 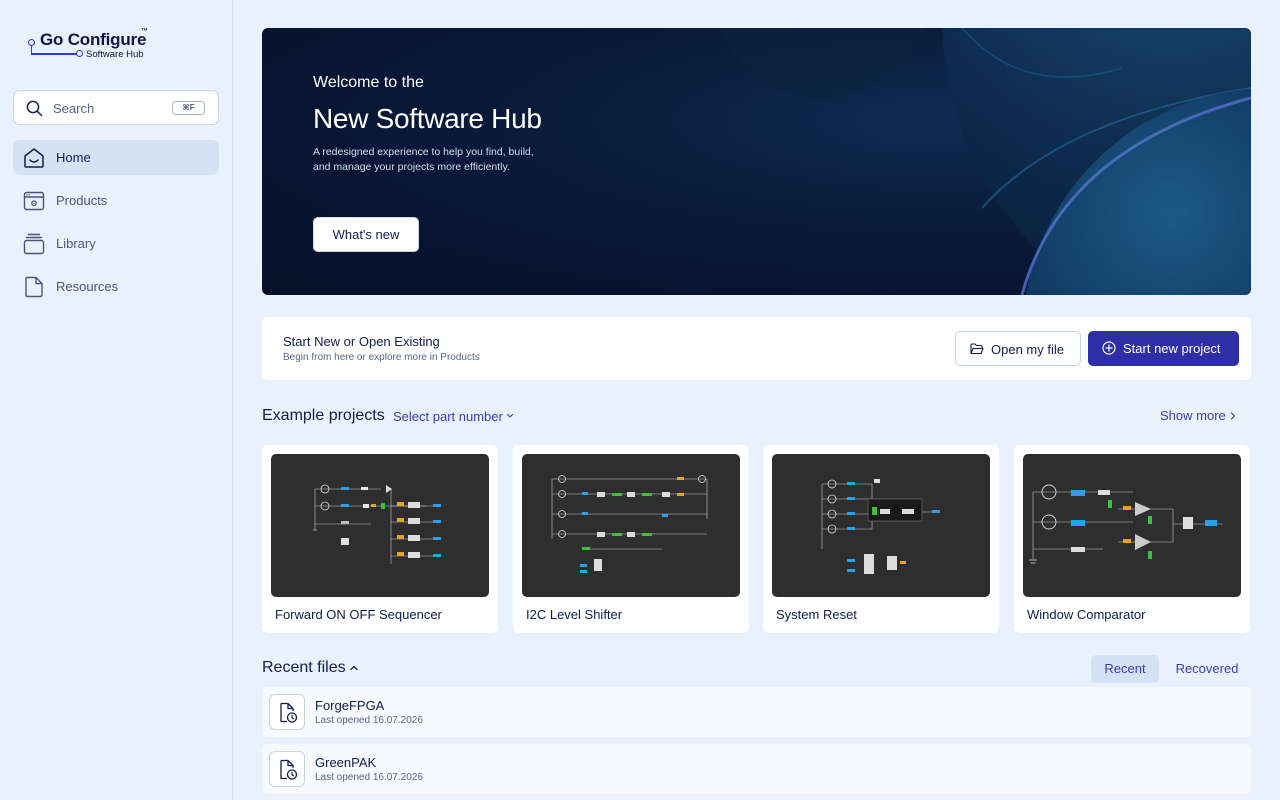 I want to click on card-title: System Reset, so click(x=816, y=614).